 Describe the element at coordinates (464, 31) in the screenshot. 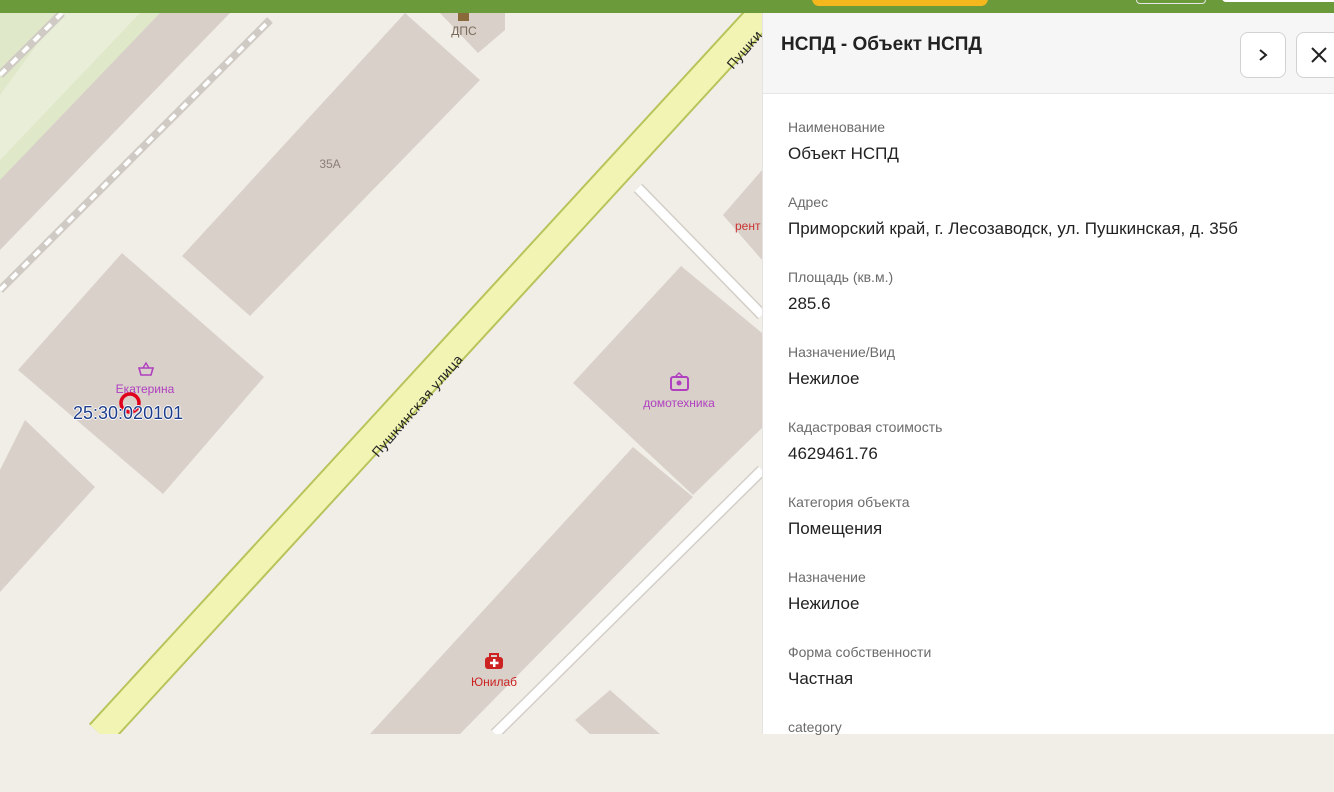

I see `label-dps: ДПС` at that location.